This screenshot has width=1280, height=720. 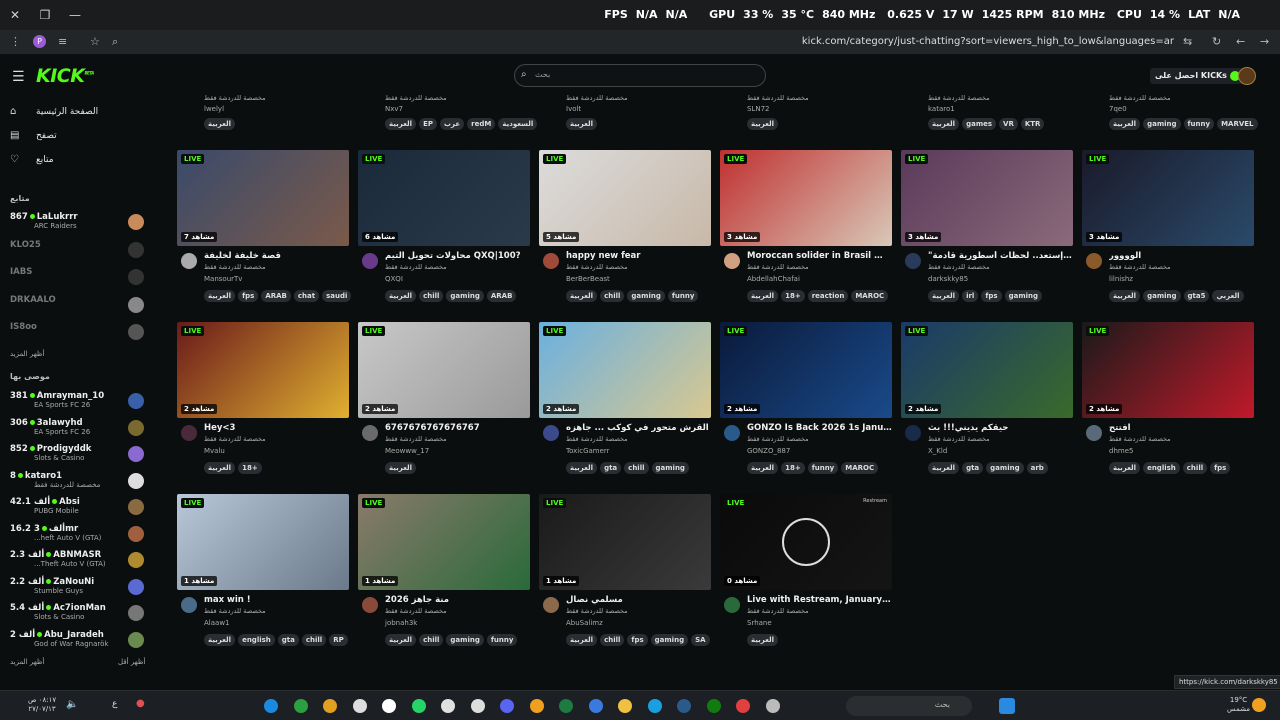 What do you see at coordinates (457, 256) in the screenshot?
I see `stream-title: محاولات تحويل التيم QXQ|100?` at bounding box center [457, 256].